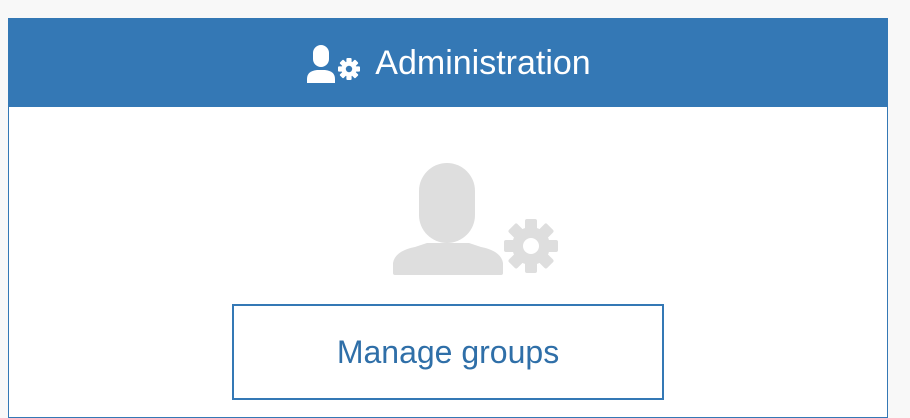 The image size is (910, 418). Describe the element at coordinates (483, 63) in the screenshot. I see `page-title: Administration` at that location.